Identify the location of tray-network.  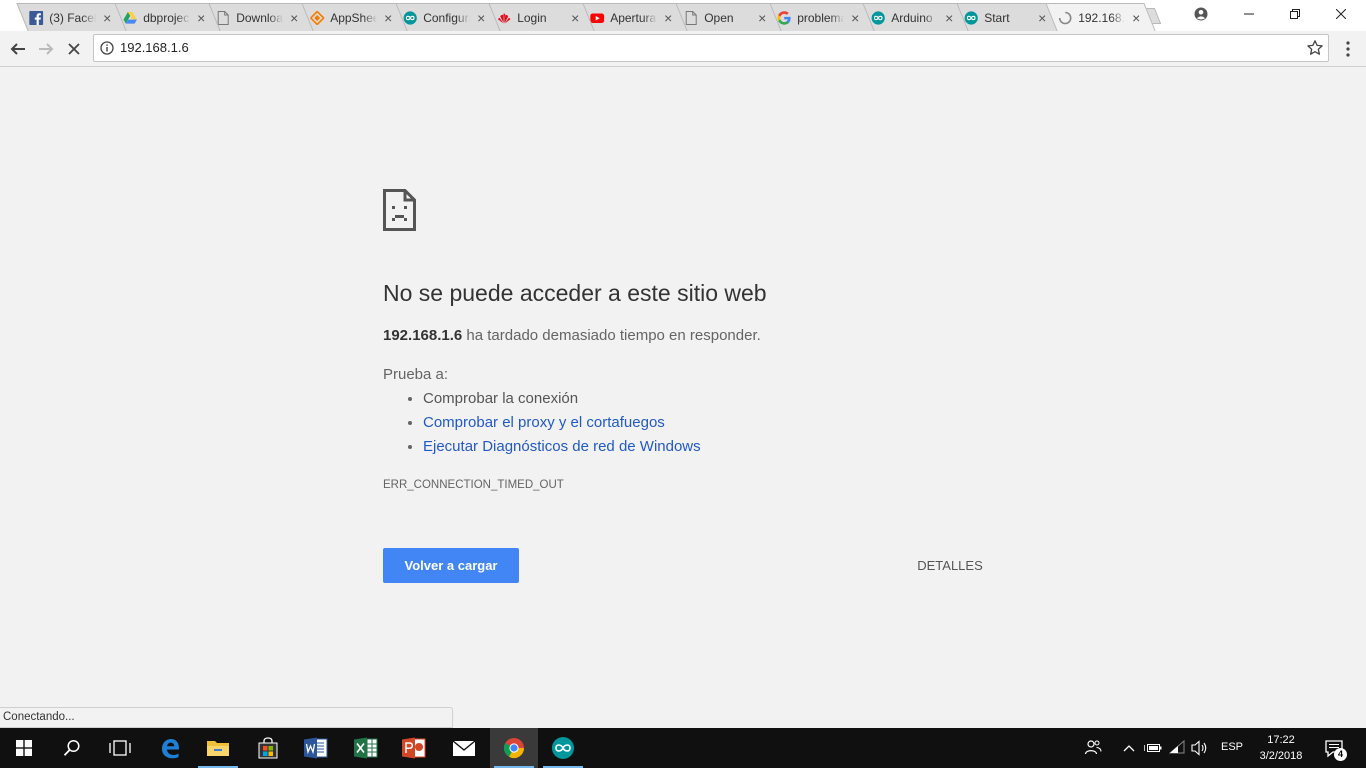
(1178, 748).